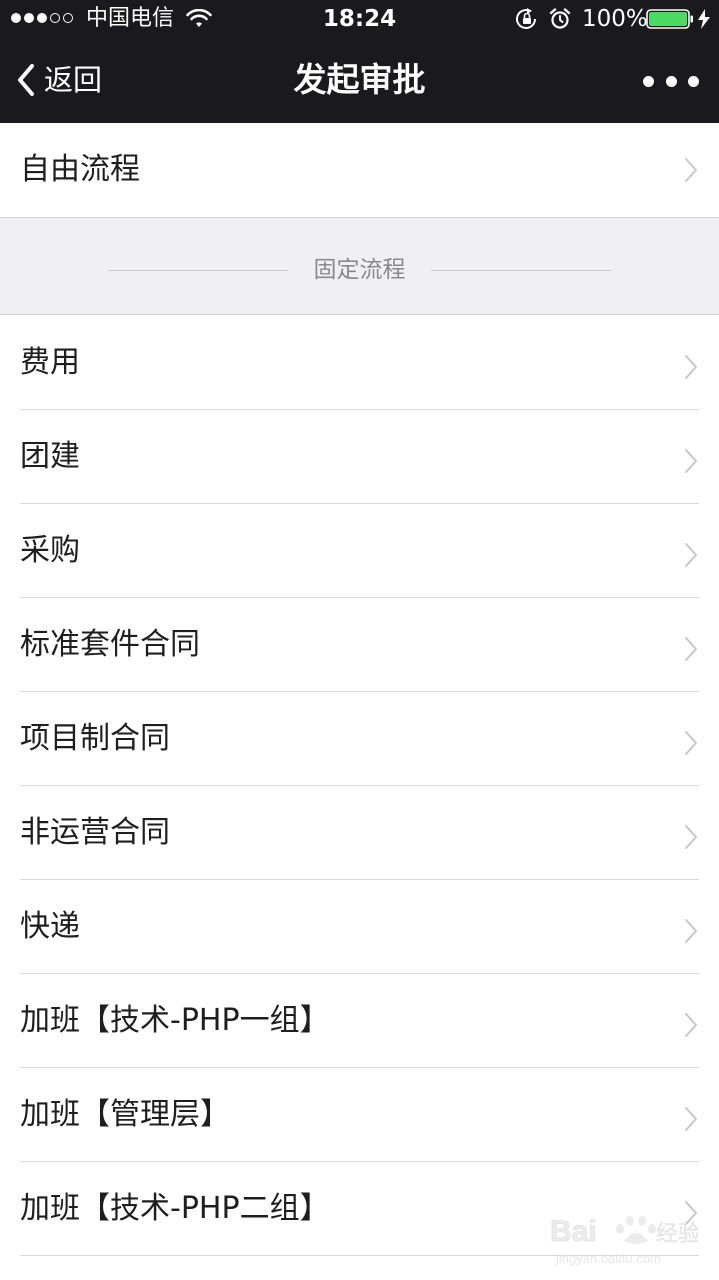  I want to click on list-item-label: 快递, so click(50, 926).